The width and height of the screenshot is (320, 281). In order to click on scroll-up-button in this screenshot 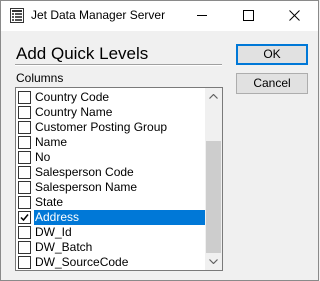, I will do `click(213, 96)`.